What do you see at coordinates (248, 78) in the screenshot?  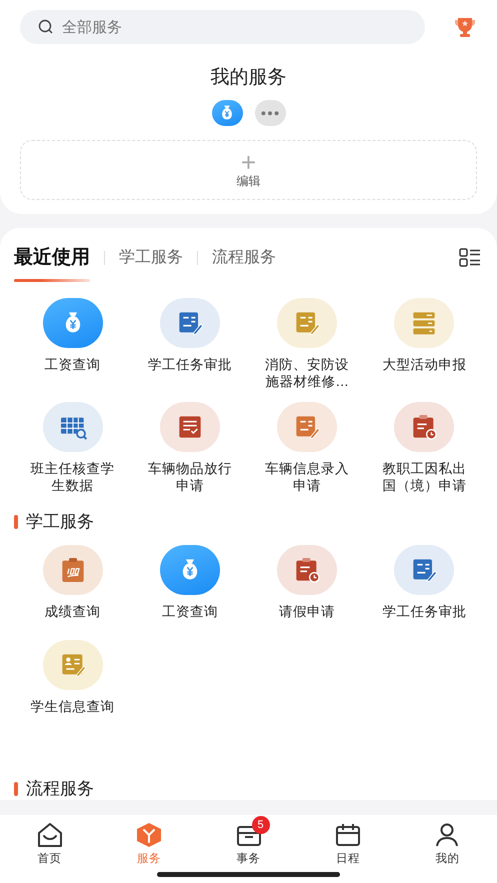 I see `section-title: 我的服务` at bounding box center [248, 78].